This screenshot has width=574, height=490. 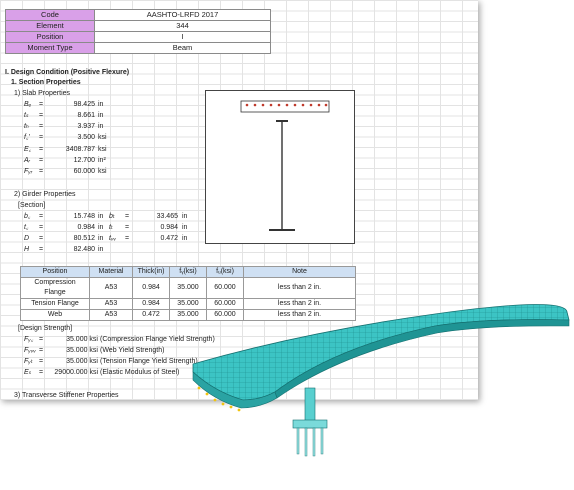 What do you see at coordinates (80, 149) in the screenshot?
I see `slab-value: 3408.787` at bounding box center [80, 149].